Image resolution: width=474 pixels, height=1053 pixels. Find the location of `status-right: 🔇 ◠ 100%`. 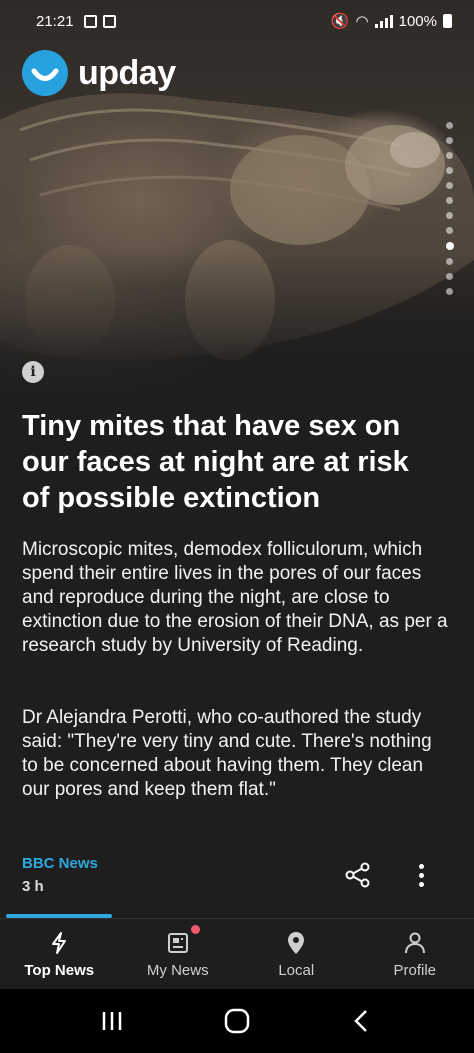

status-right: 🔇 ◠ 100% is located at coordinates (391, 21).